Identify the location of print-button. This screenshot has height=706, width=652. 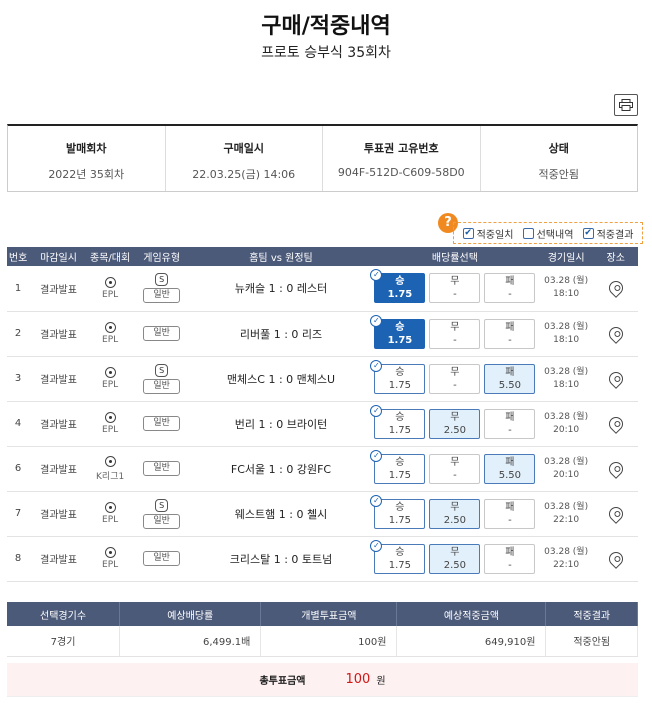
(626, 105).